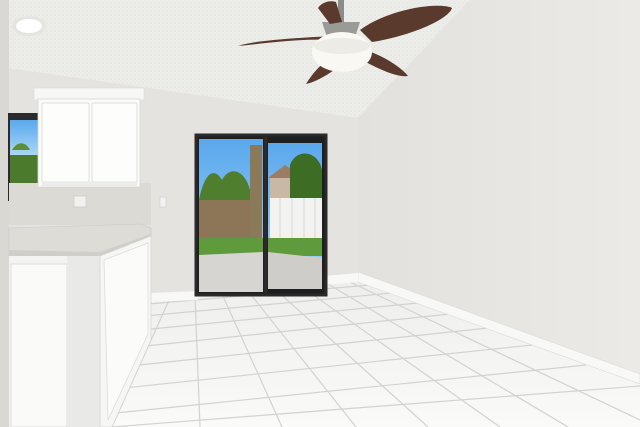 This screenshot has width=640, height=427. I want to click on upper-cabinet, so click(89, 137).